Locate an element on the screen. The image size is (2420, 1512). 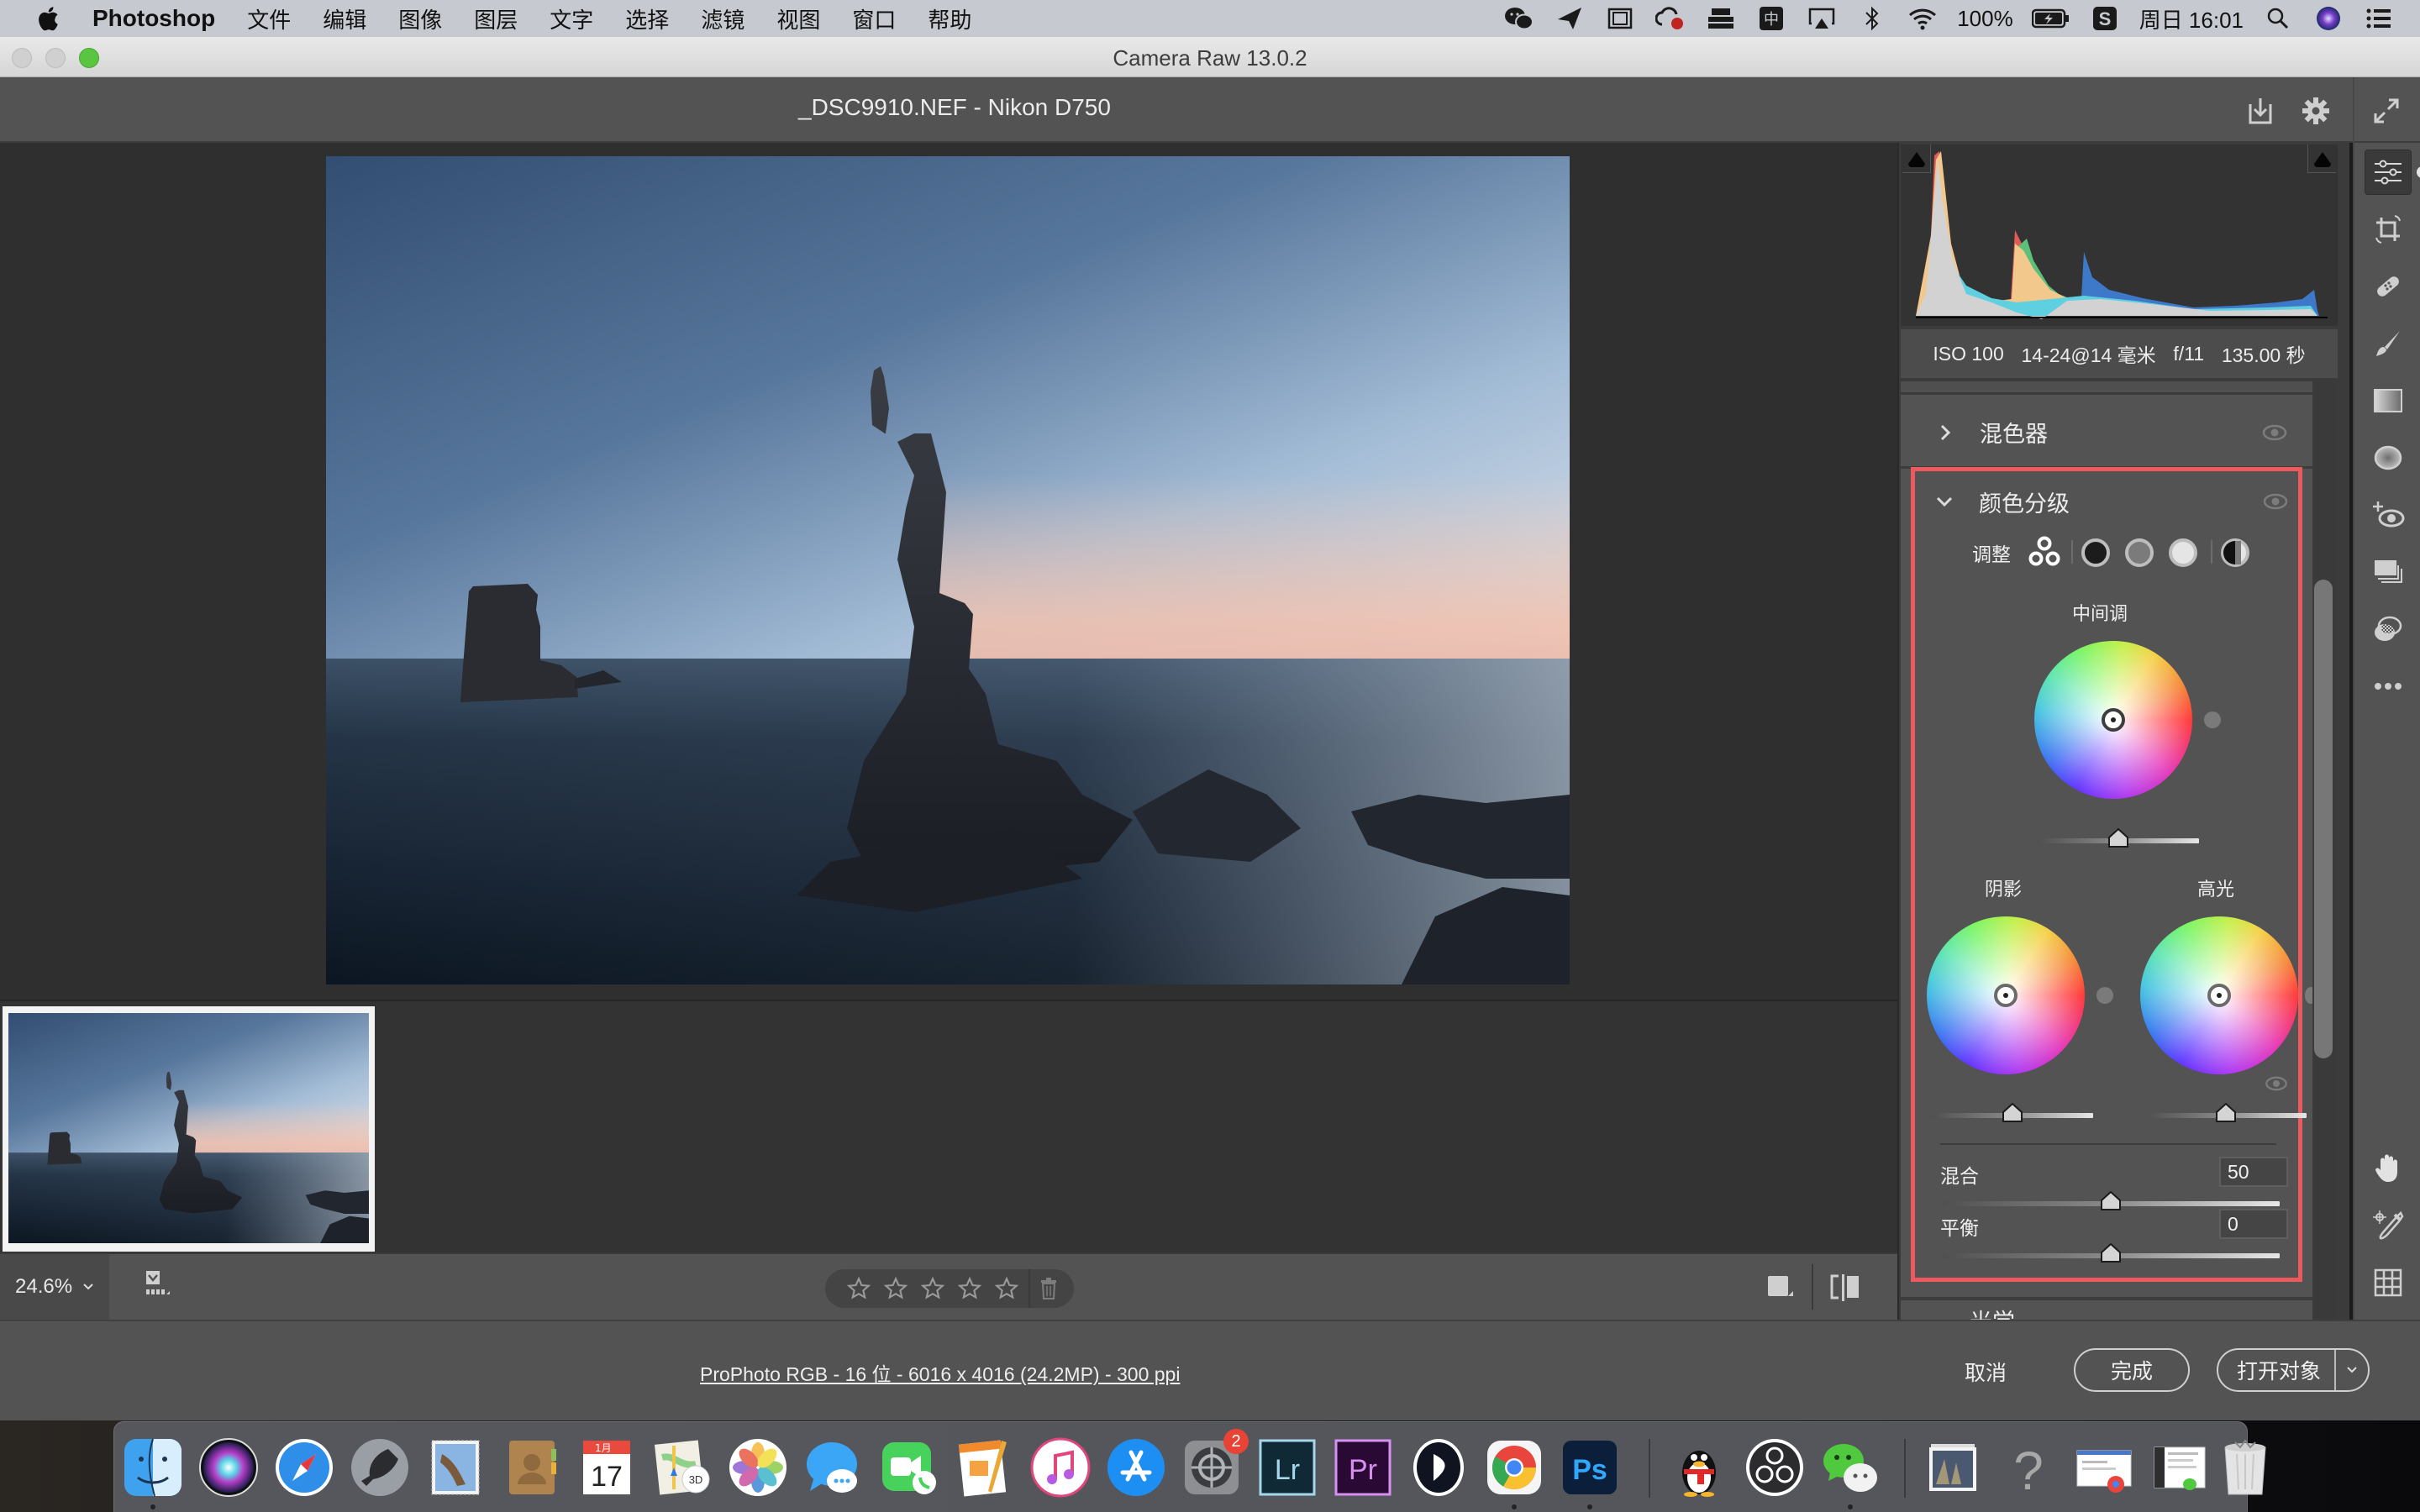
dock-infuse-icon is located at coordinates (1438, 1467).